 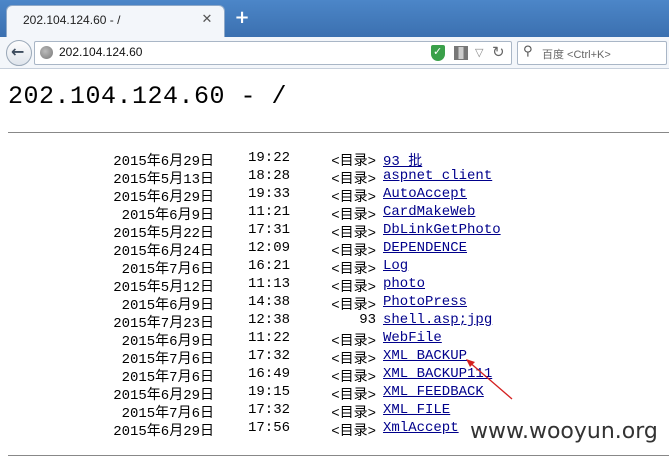 I want to click on listing-row: 2015年6月29日 19:22 <目录> 93 批, so click(x=334, y=160).